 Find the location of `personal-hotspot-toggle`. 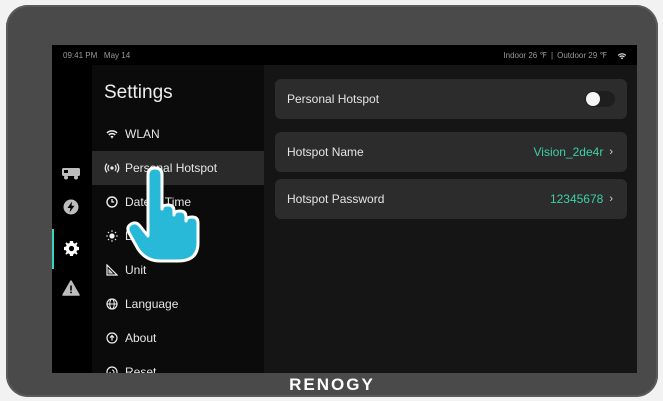

personal-hotspot-toggle is located at coordinates (600, 99).